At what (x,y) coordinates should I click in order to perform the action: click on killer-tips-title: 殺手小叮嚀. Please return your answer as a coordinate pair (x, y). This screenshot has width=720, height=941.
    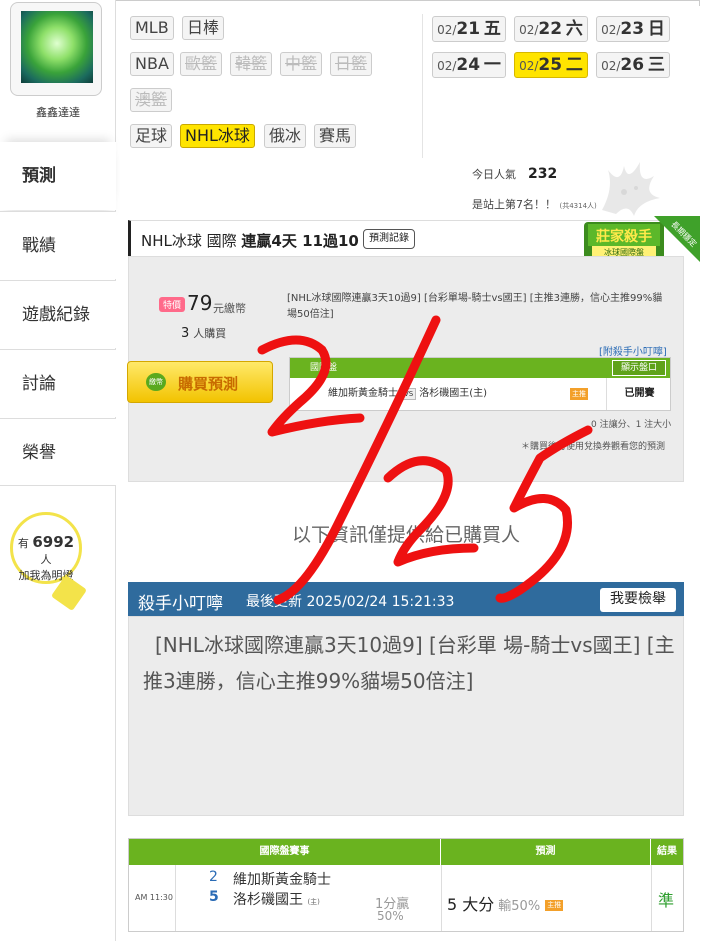
    Looking at the image, I should click on (180, 604).